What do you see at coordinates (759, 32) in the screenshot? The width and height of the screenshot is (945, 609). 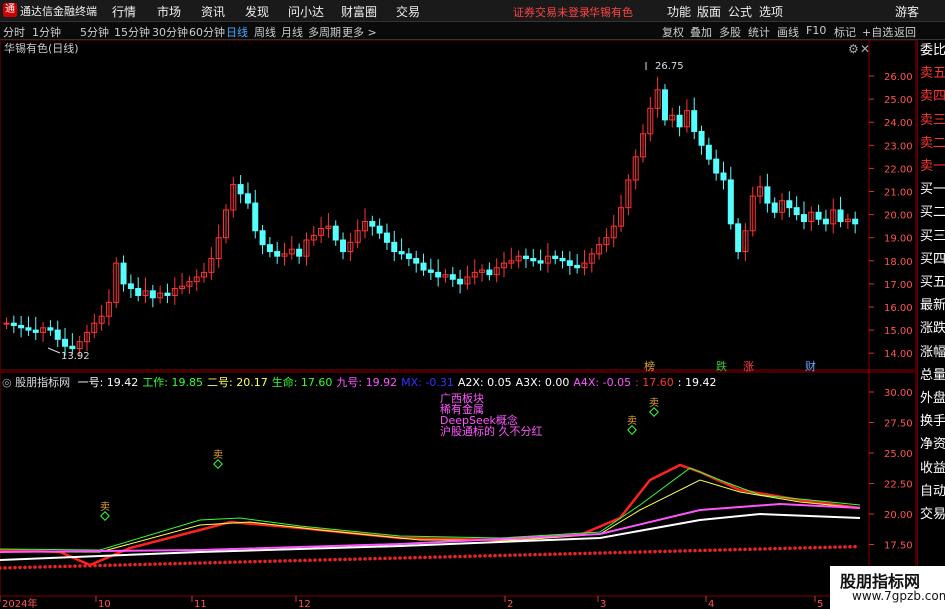 I see `tool-stats: 统计` at bounding box center [759, 32].